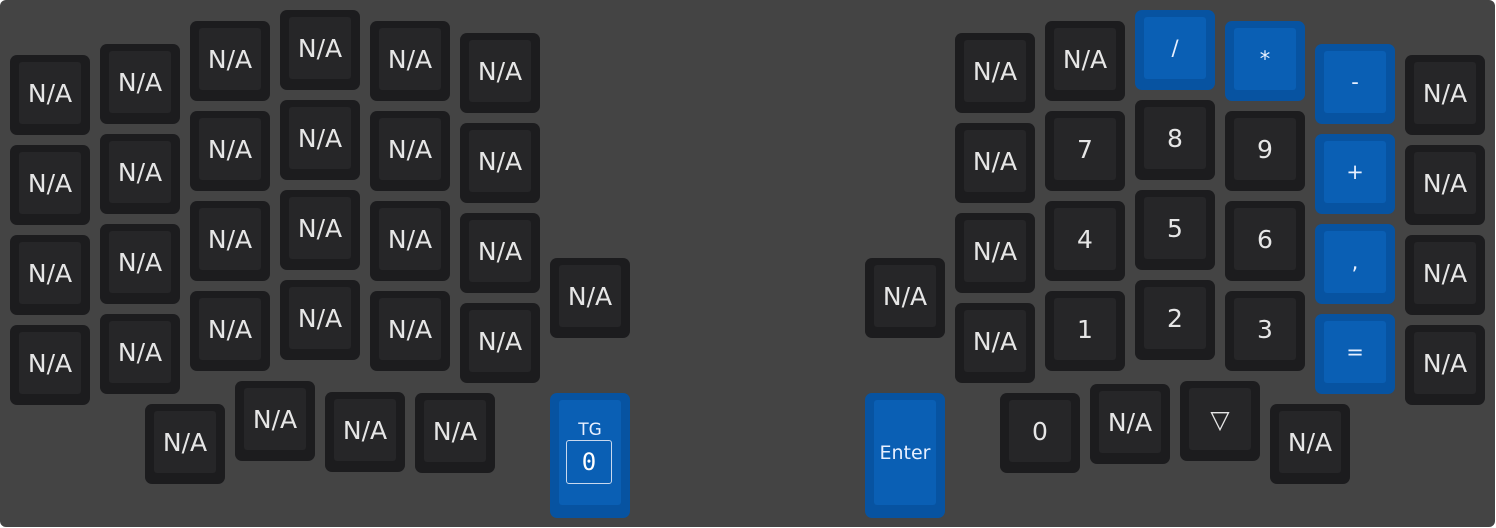 This screenshot has width=1496, height=528. I want to click on key-label: ,, so click(1355, 262).